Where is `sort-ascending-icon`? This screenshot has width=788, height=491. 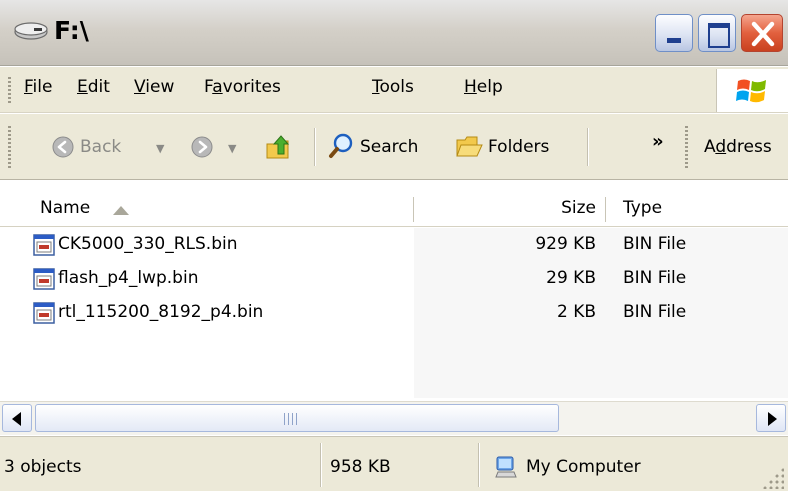
sort-ascending-icon is located at coordinates (121, 210).